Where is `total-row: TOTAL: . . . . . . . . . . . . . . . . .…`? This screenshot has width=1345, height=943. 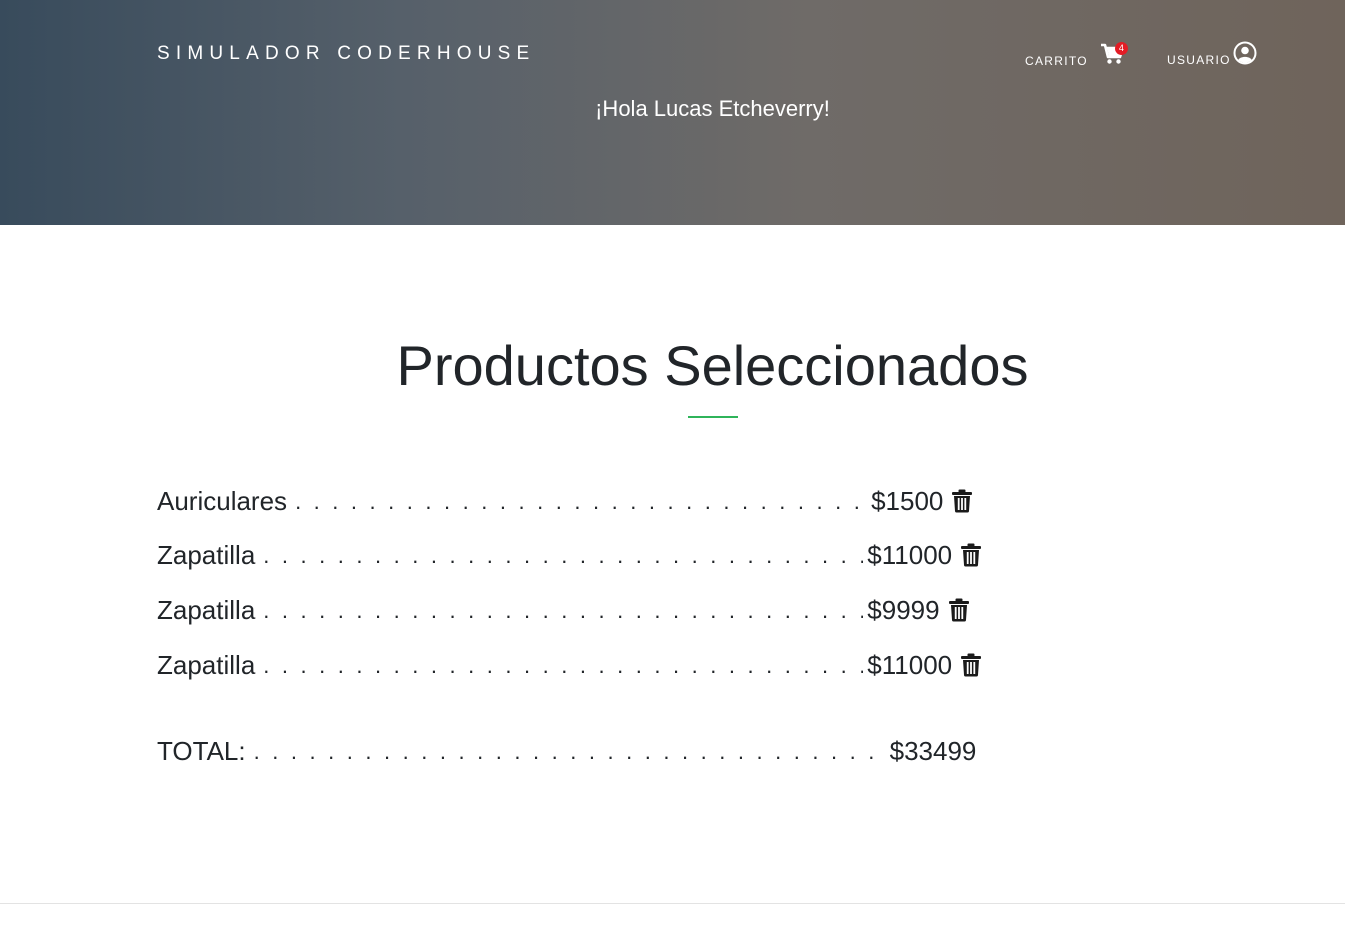 total-row: TOTAL: . . . . . . . . . . . . . . . . .… is located at coordinates (566, 751).